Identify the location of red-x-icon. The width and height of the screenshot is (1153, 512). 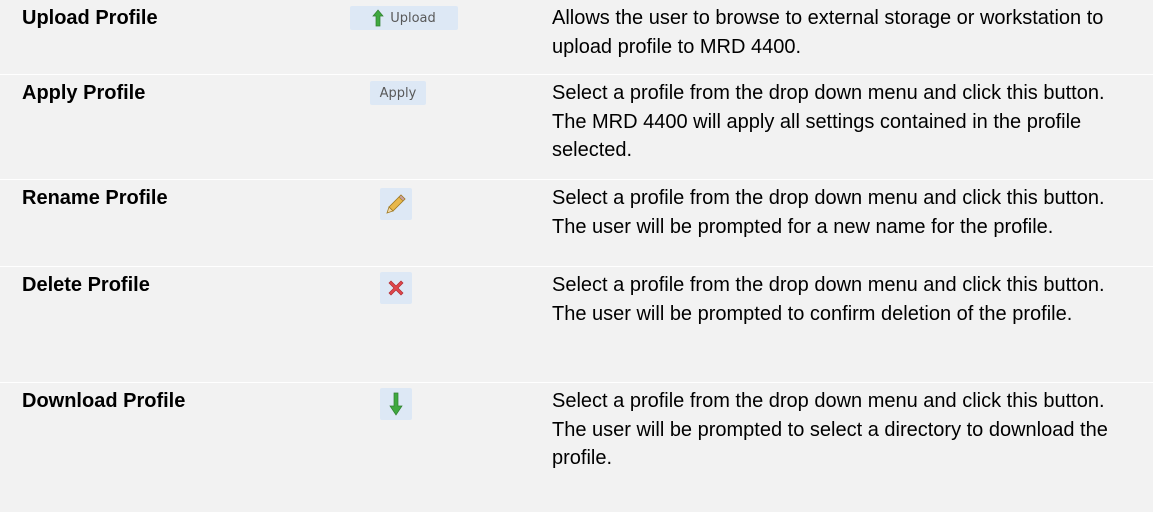
(396, 288).